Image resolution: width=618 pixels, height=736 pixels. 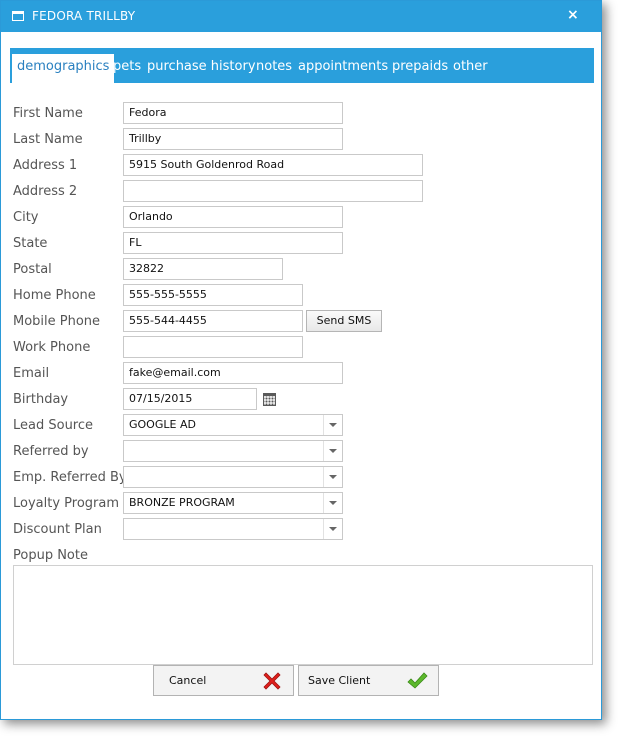 What do you see at coordinates (233, 477) in the screenshot?
I see `emp-referred-by-select` at bounding box center [233, 477].